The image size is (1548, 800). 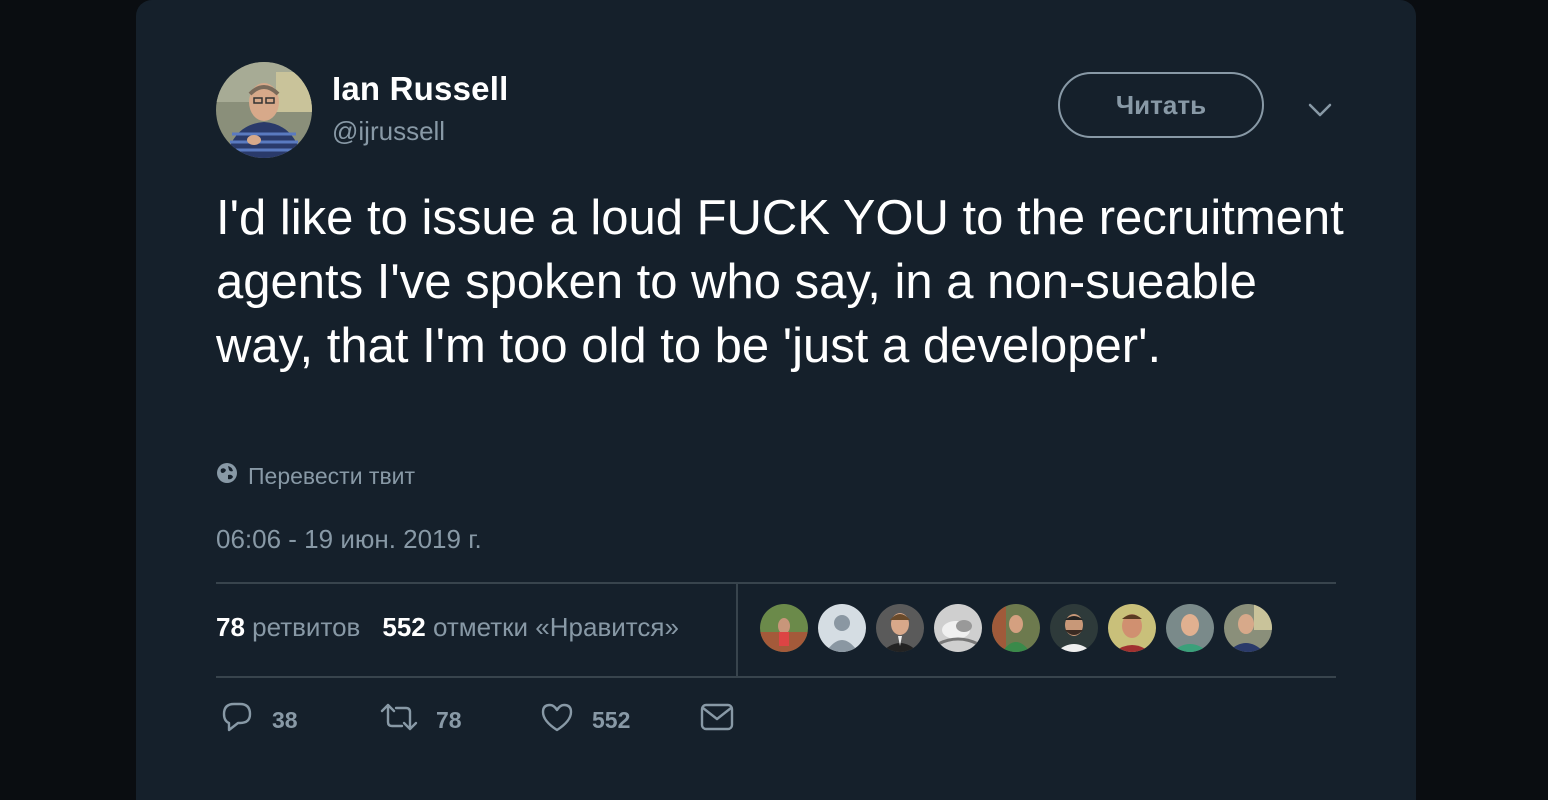 I want to click on translate-tweet-link: Перевести твит, so click(x=315, y=476).